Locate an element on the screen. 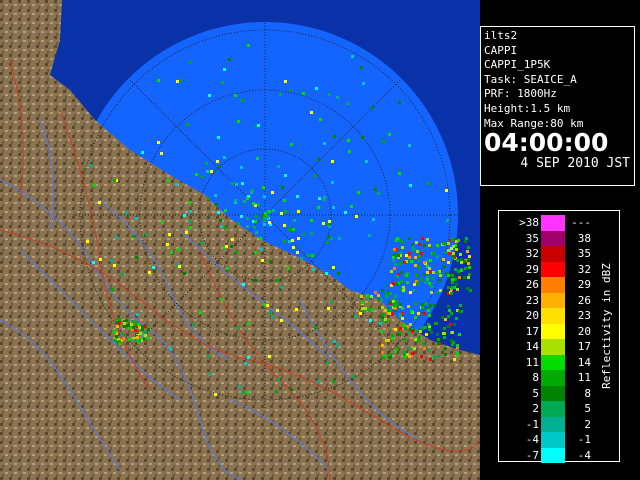 This screenshot has height=480, width=640. legend-low-value: -7 is located at coordinates (532, 455).